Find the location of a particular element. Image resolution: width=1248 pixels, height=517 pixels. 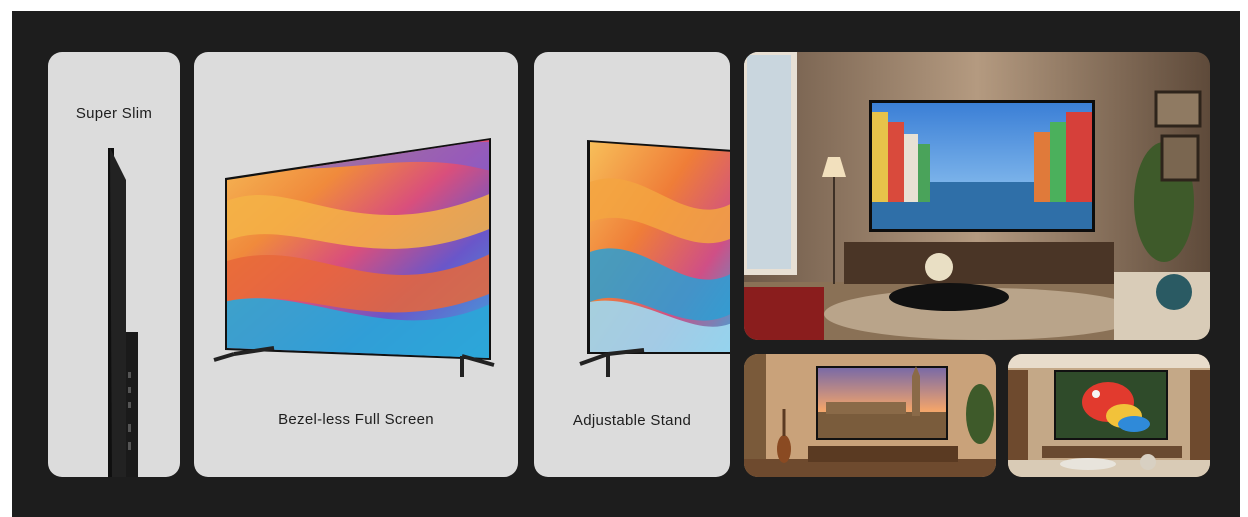

feature-card-adjustable-stand: Adjustable Stand is located at coordinates (632, 264).